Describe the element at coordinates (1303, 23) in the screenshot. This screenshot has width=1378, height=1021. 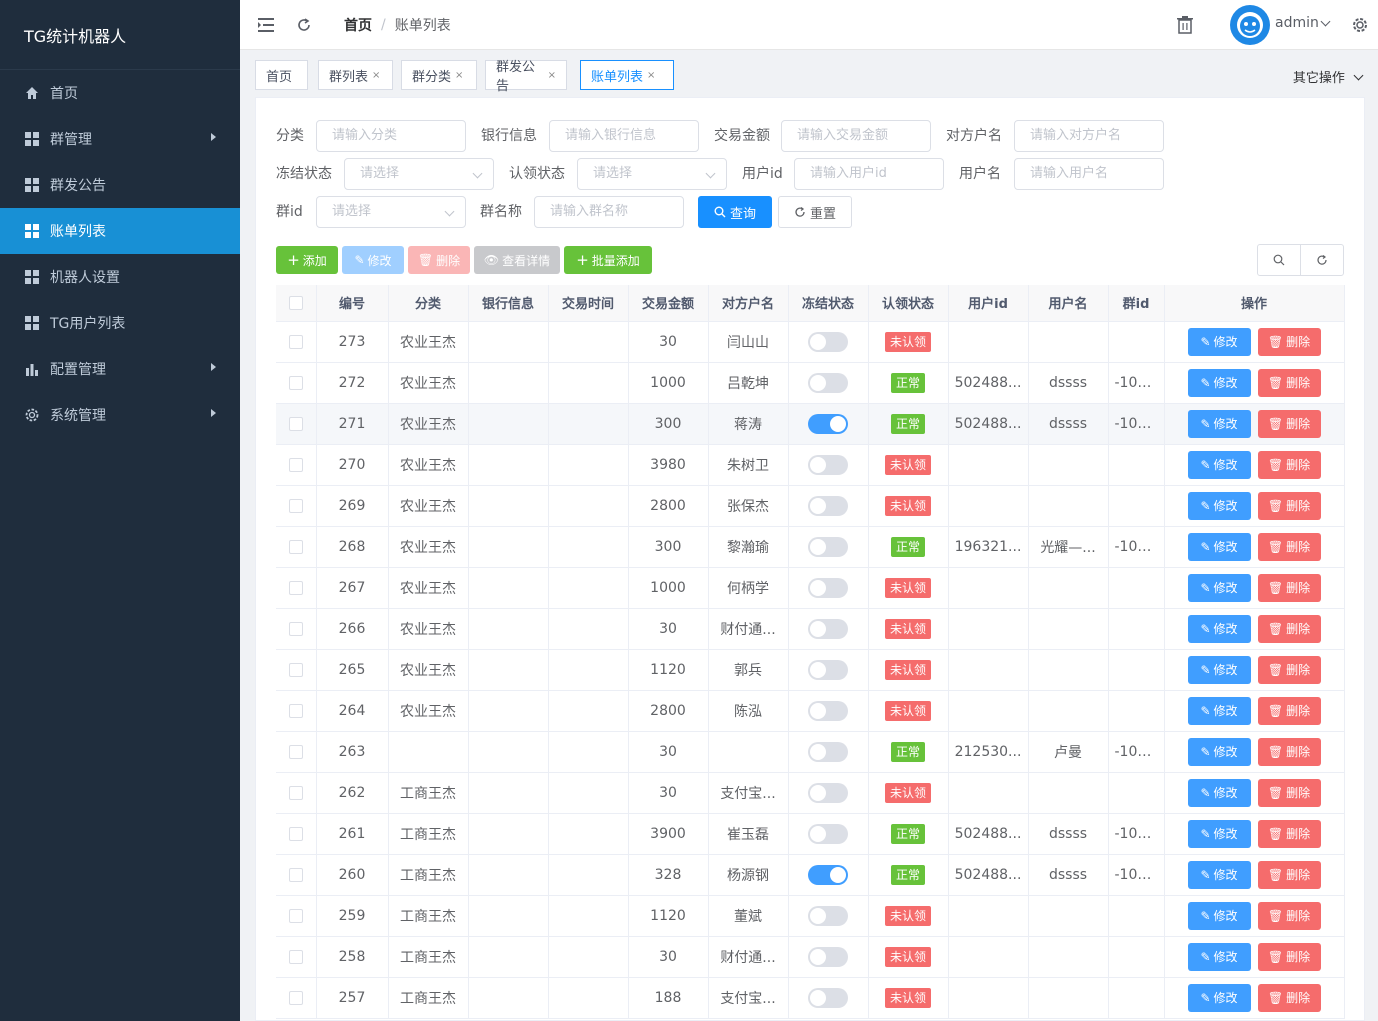
I see `user-dropdown: admin` at that location.